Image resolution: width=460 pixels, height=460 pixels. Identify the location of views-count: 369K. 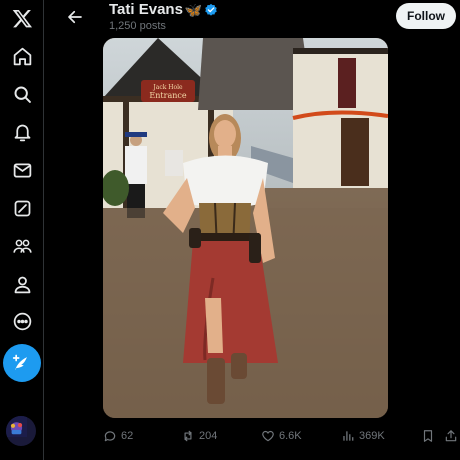
(372, 436).